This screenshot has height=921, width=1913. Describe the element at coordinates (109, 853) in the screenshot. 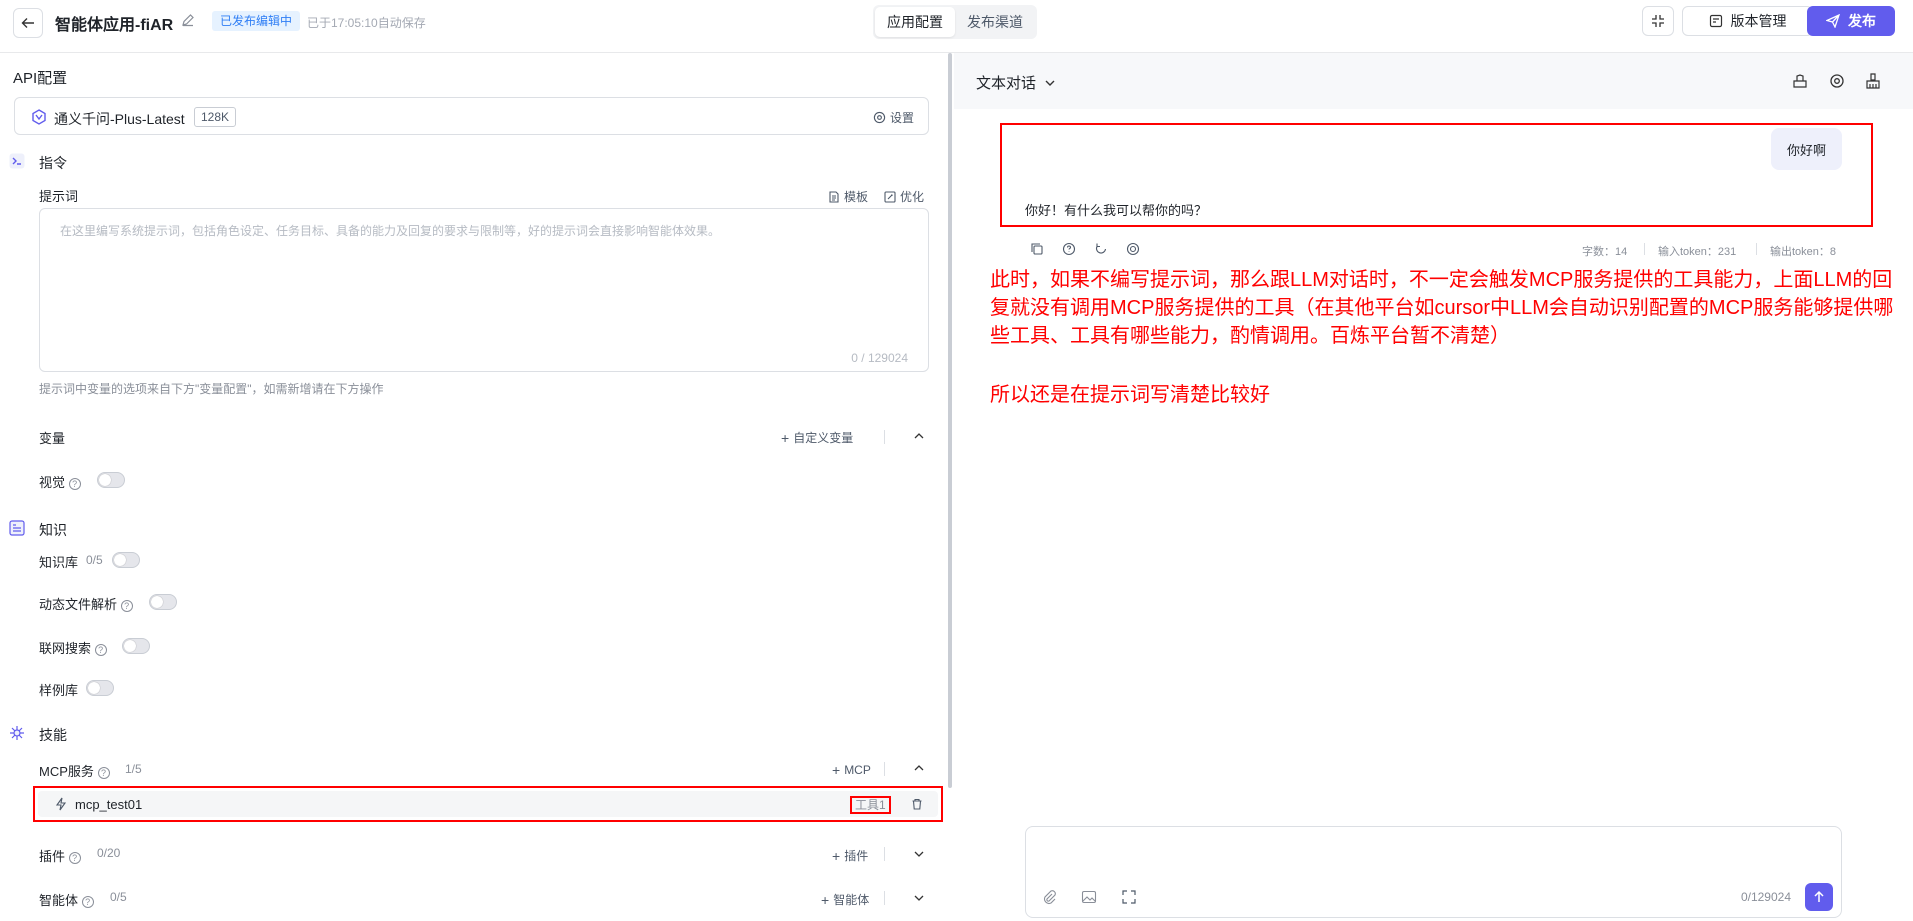

I see `plugin-count: 0/20` at that location.